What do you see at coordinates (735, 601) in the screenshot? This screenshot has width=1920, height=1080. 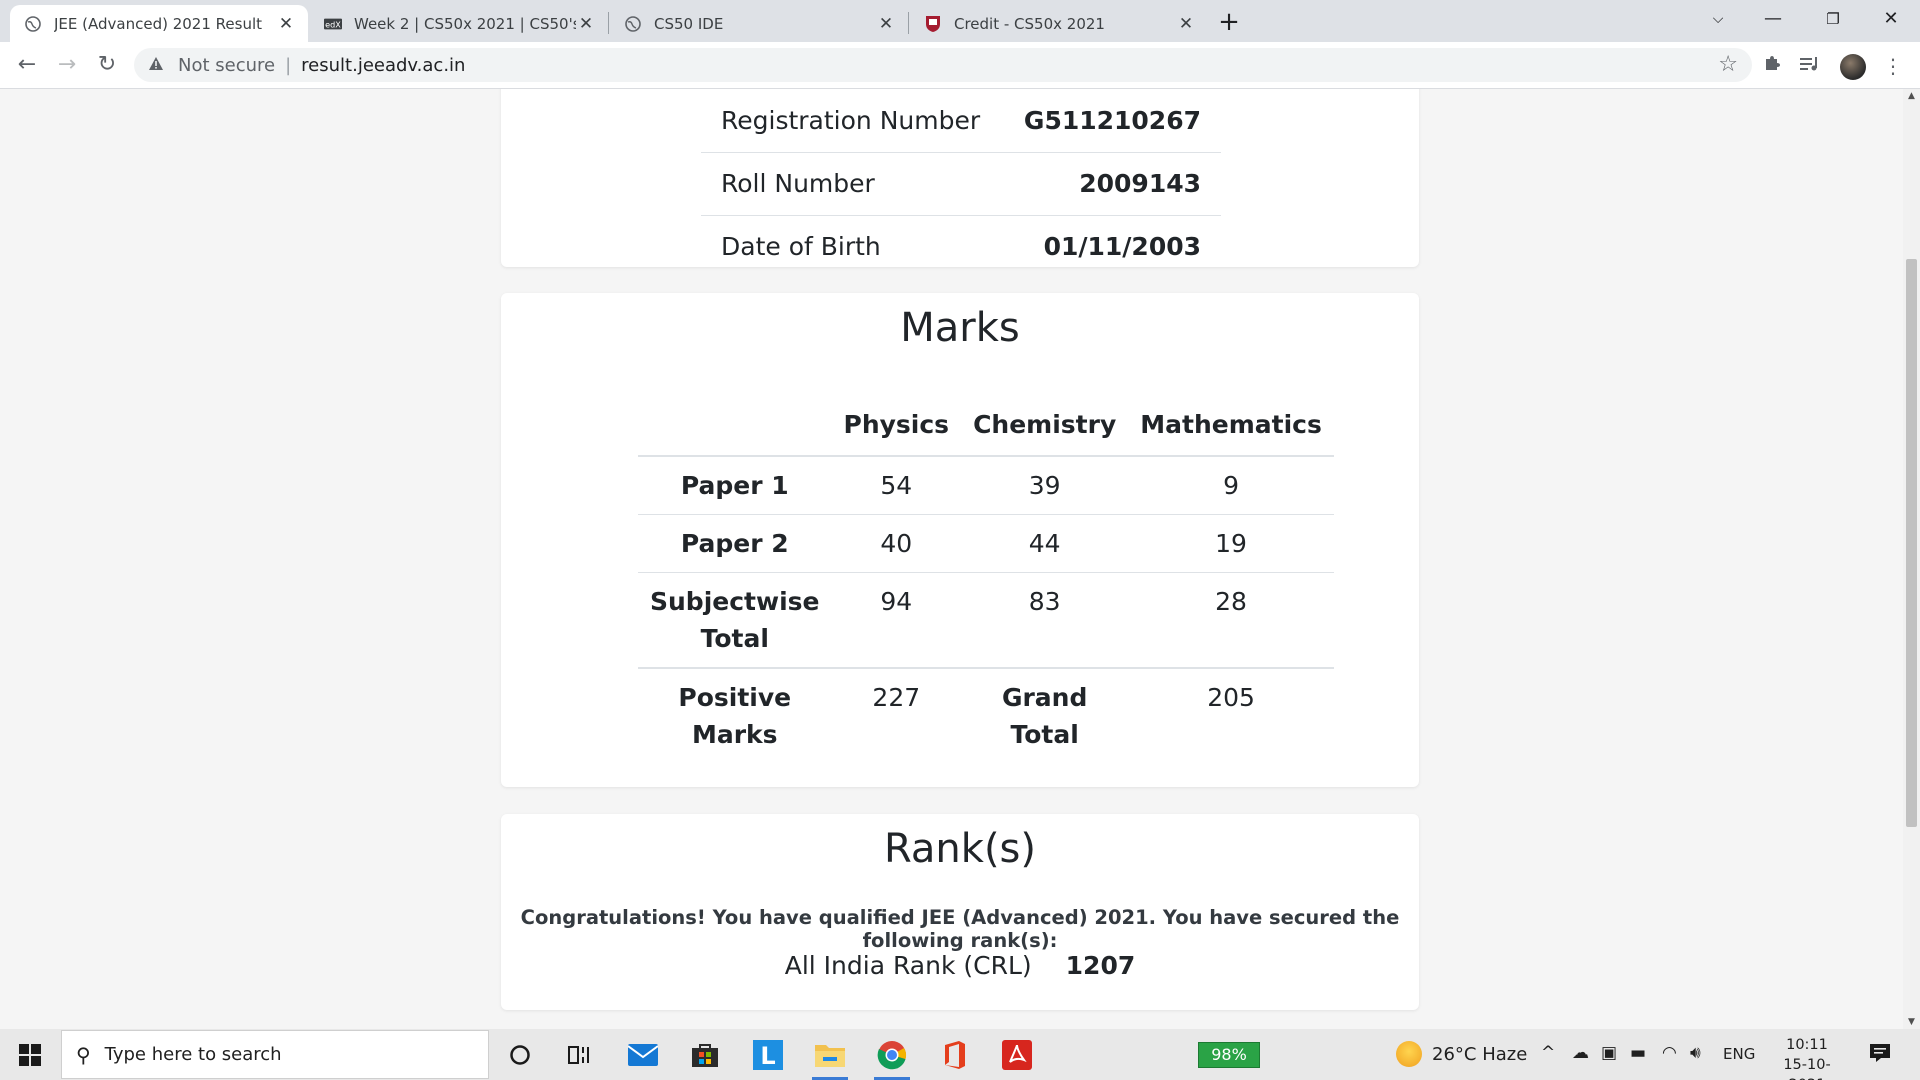 I see `subjectwise-total-line1: Subjectwise` at bounding box center [735, 601].